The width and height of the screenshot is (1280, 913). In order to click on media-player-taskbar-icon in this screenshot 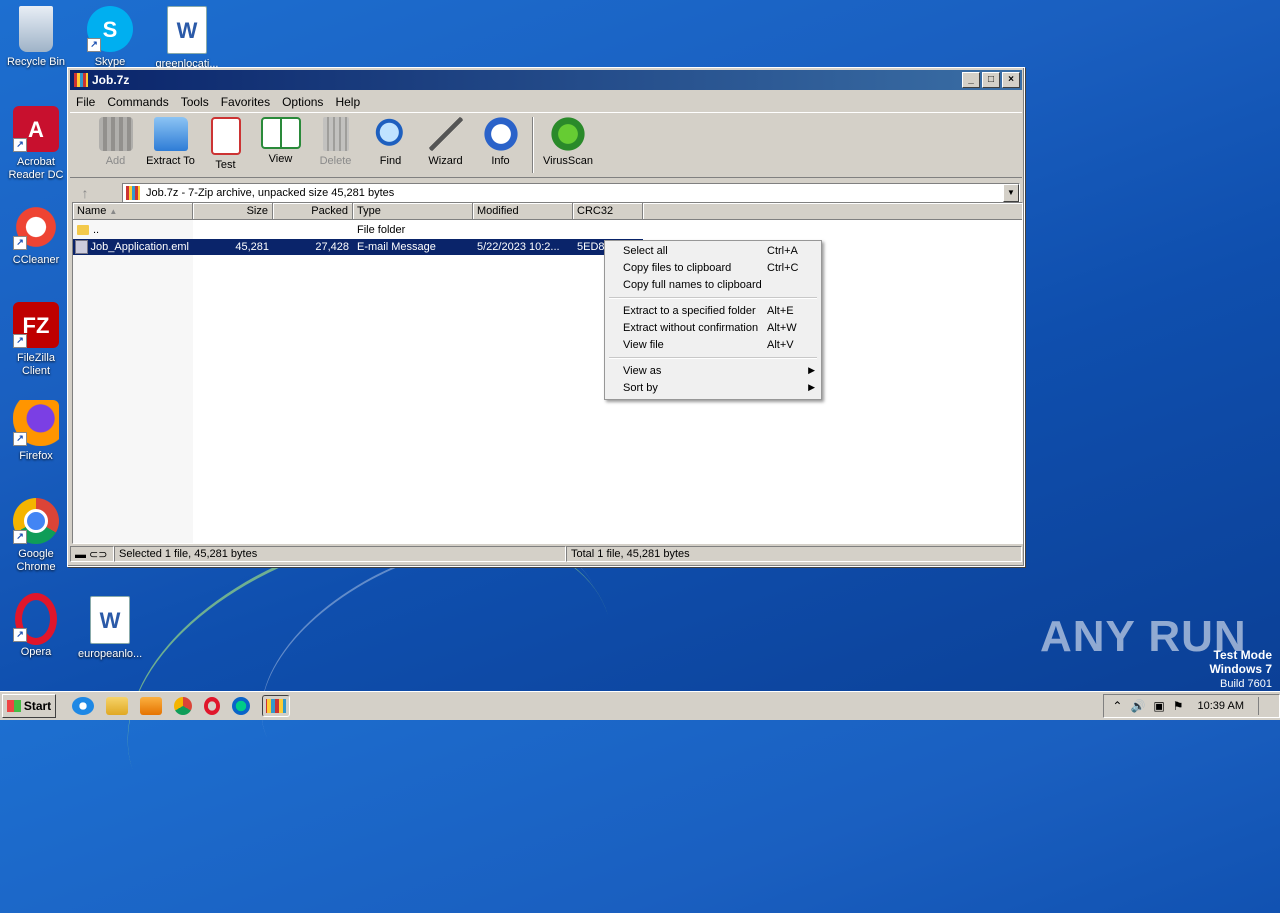, I will do `click(151, 706)`.